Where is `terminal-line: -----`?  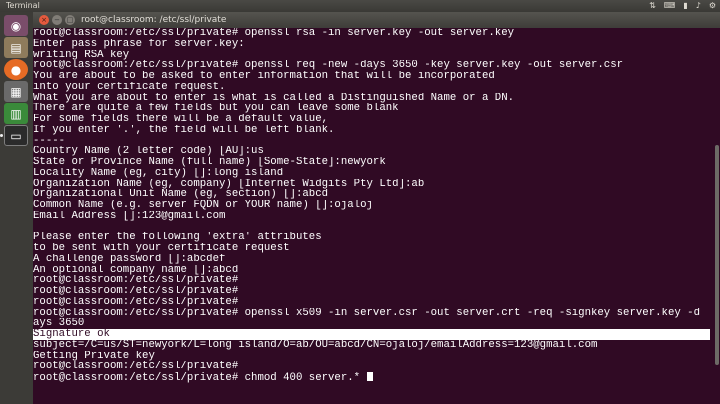 terminal-line: ----- is located at coordinates (49, 141).